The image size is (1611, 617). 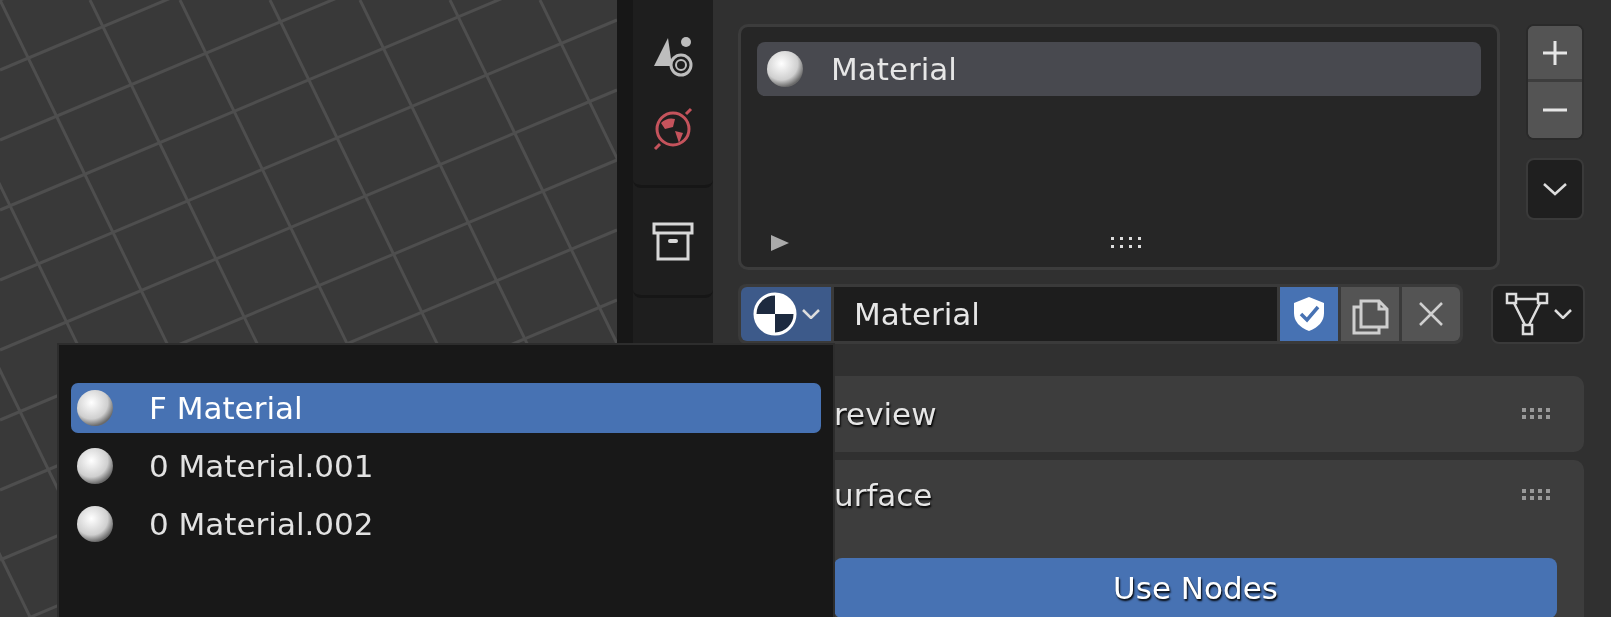 What do you see at coordinates (446, 524) in the screenshot?
I see `menu-item: 0 Material.002` at bounding box center [446, 524].